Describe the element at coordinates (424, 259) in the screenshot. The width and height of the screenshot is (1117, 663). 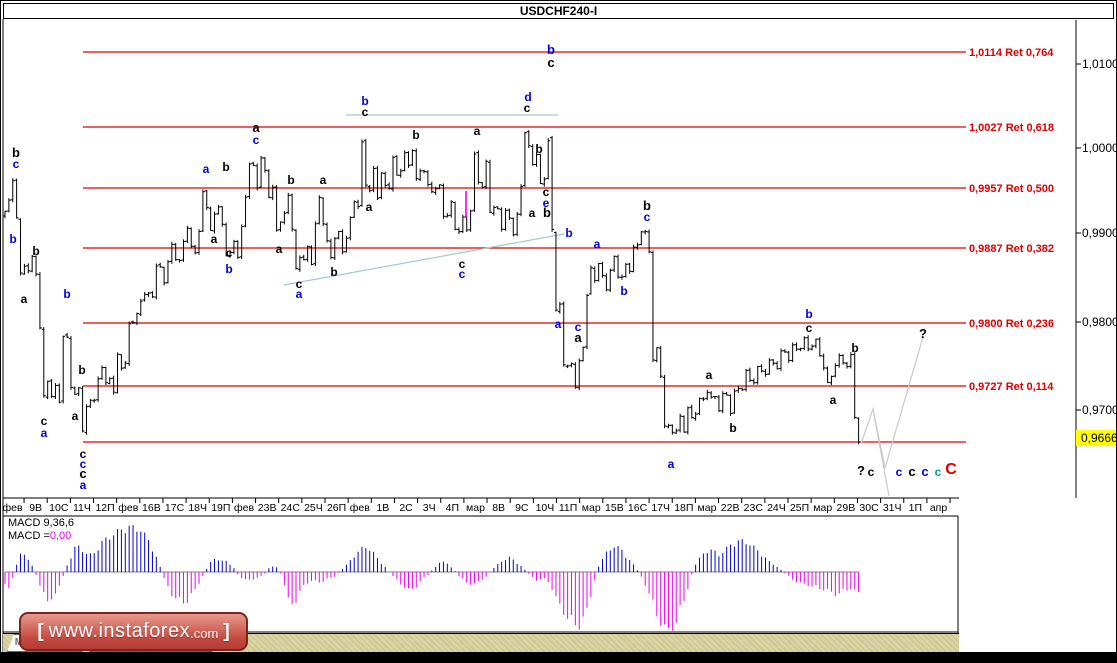
I see `trendline` at that location.